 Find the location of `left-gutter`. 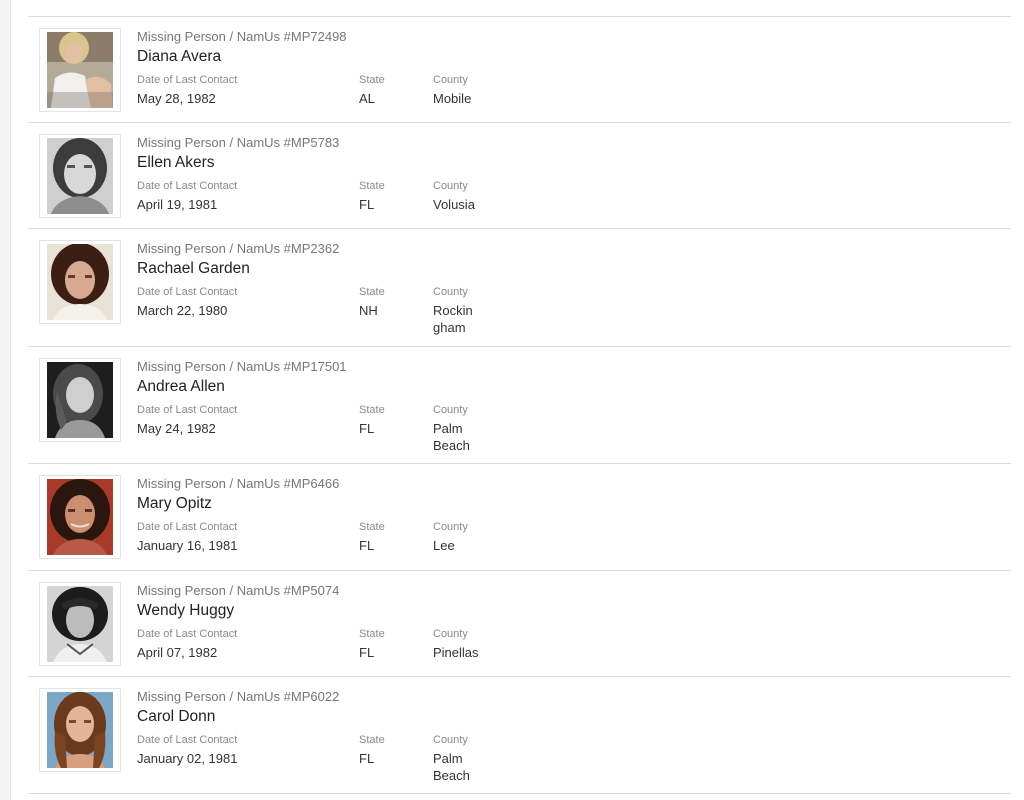

left-gutter is located at coordinates (5, 400).